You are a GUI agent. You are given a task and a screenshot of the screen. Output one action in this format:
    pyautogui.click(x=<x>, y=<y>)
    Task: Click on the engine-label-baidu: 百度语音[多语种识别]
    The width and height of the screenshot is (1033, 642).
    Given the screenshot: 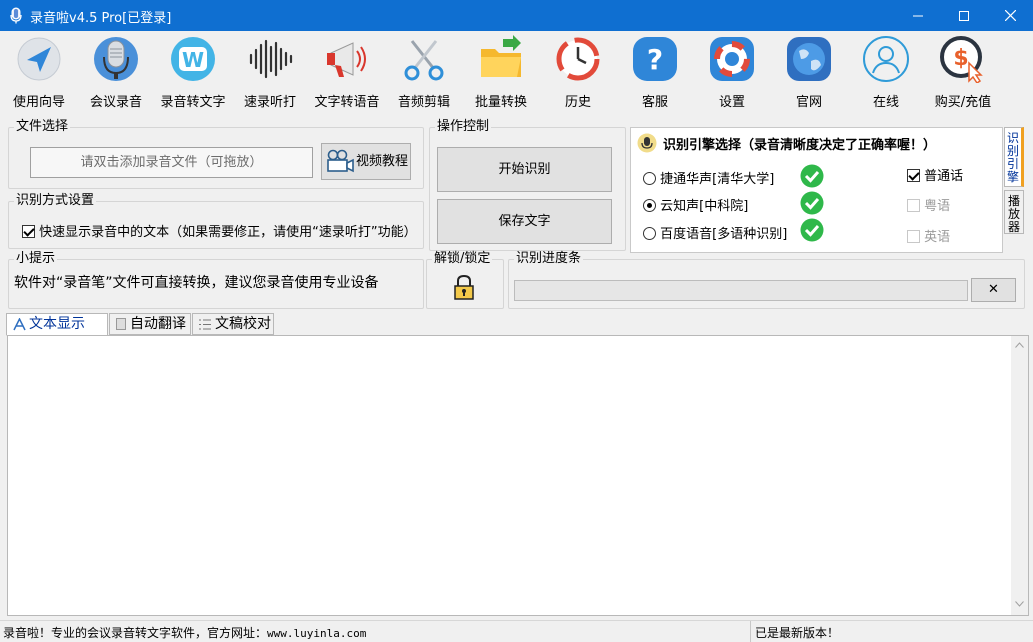 What is the action you would take?
    pyautogui.click(x=724, y=234)
    